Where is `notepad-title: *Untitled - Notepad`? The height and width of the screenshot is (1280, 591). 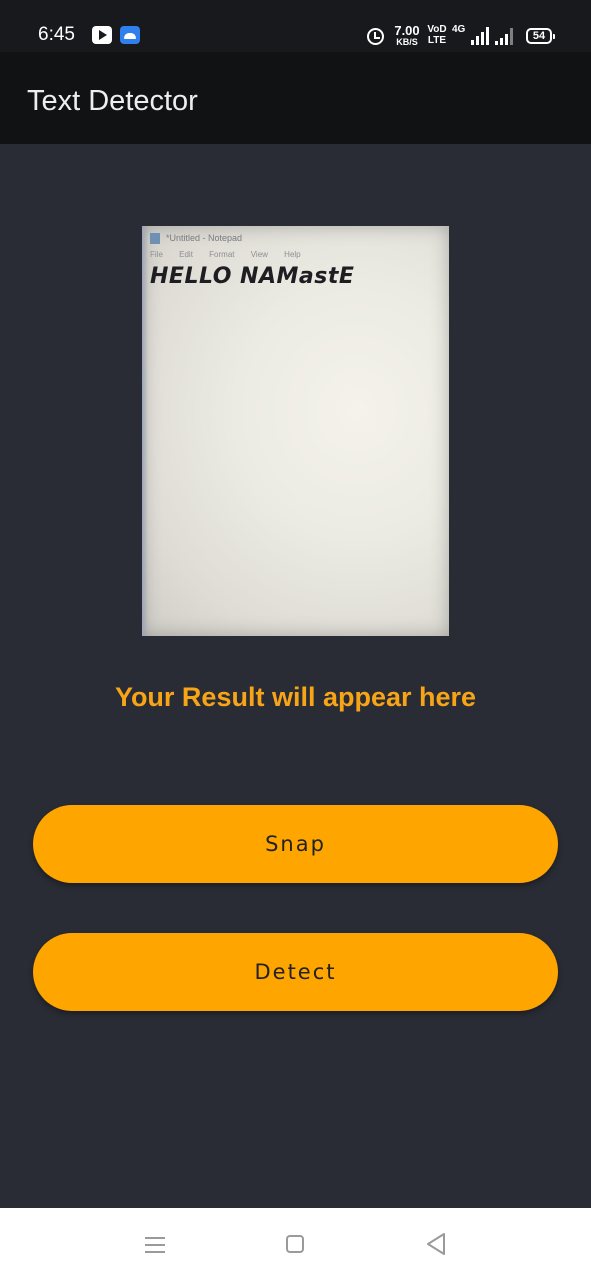
notepad-title: *Untitled - Notepad is located at coordinates (204, 238).